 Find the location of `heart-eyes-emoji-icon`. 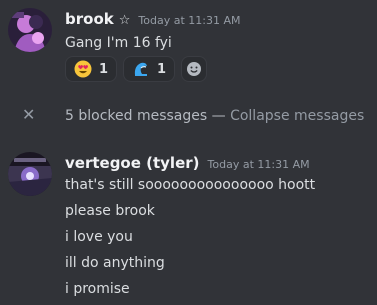

heart-eyes-emoji-icon is located at coordinates (83, 69).